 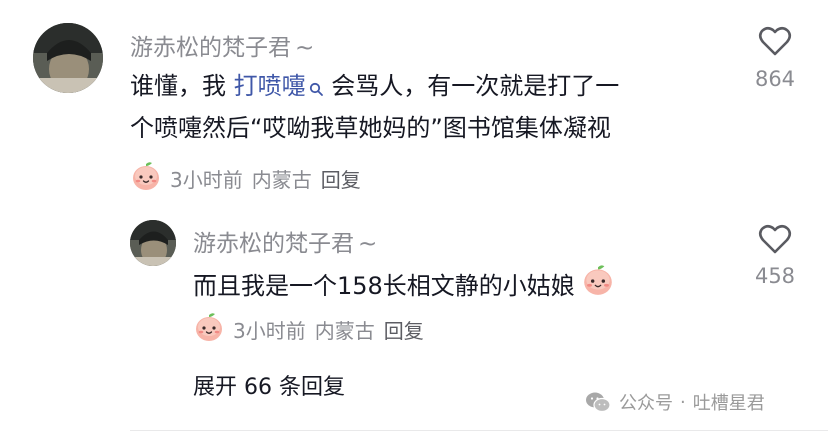 I want to click on search-icon, so click(x=316, y=89).